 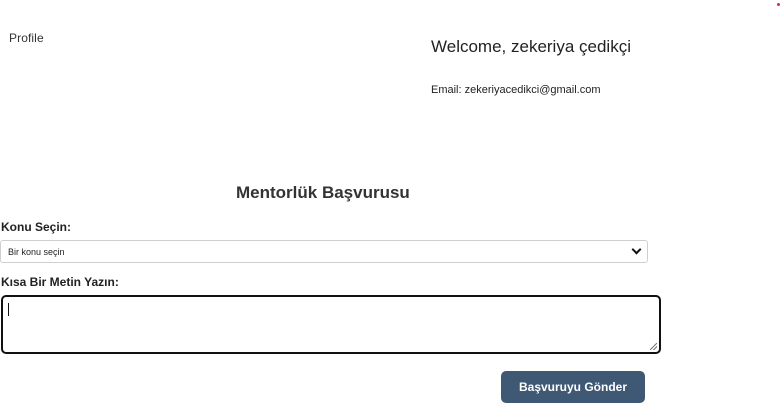 What do you see at coordinates (778, 4) in the screenshot?
I see `status-dot` at bounding box center [778, 4].